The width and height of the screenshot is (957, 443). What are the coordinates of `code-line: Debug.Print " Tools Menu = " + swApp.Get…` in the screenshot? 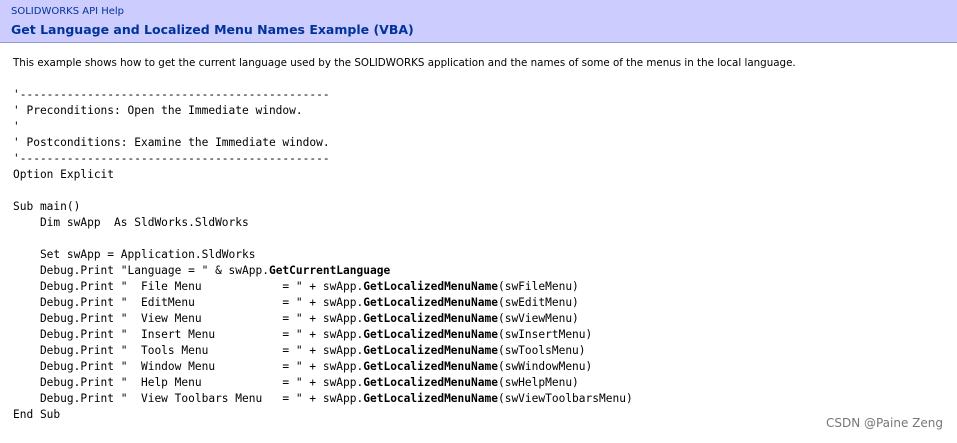 It's located at (323, 351).